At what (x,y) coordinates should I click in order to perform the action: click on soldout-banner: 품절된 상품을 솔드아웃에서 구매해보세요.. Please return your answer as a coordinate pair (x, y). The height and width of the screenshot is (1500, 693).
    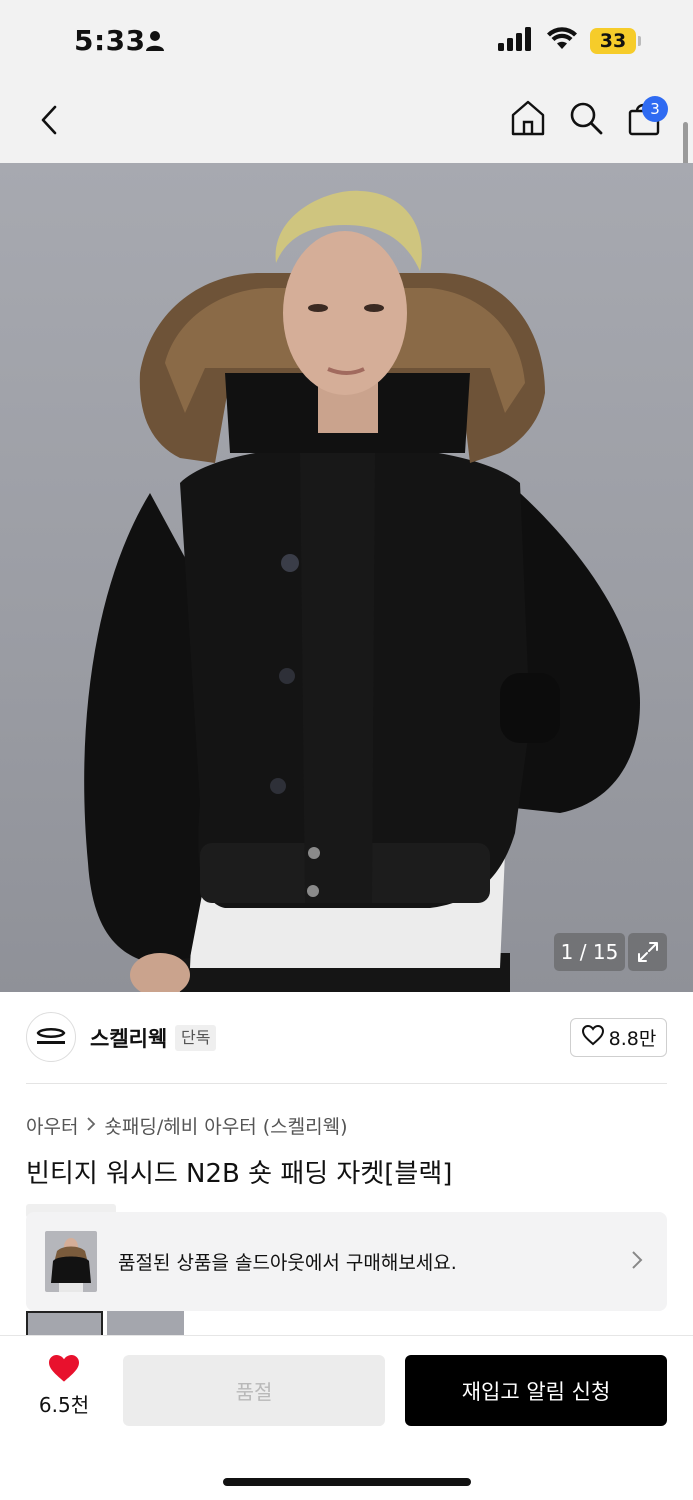
    Looking at the image, I should click on (346, 1261).